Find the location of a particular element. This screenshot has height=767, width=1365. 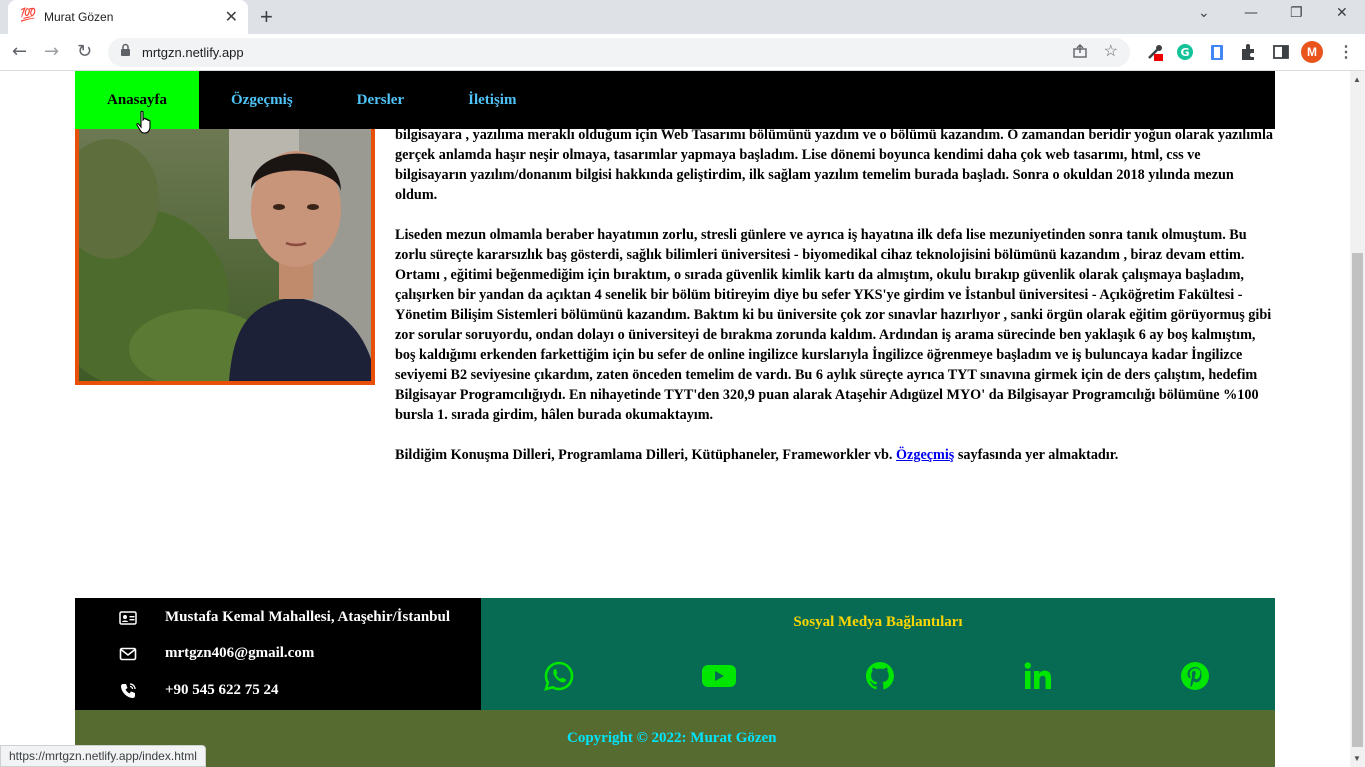

profile-photo is located at coordinates (225, 250).